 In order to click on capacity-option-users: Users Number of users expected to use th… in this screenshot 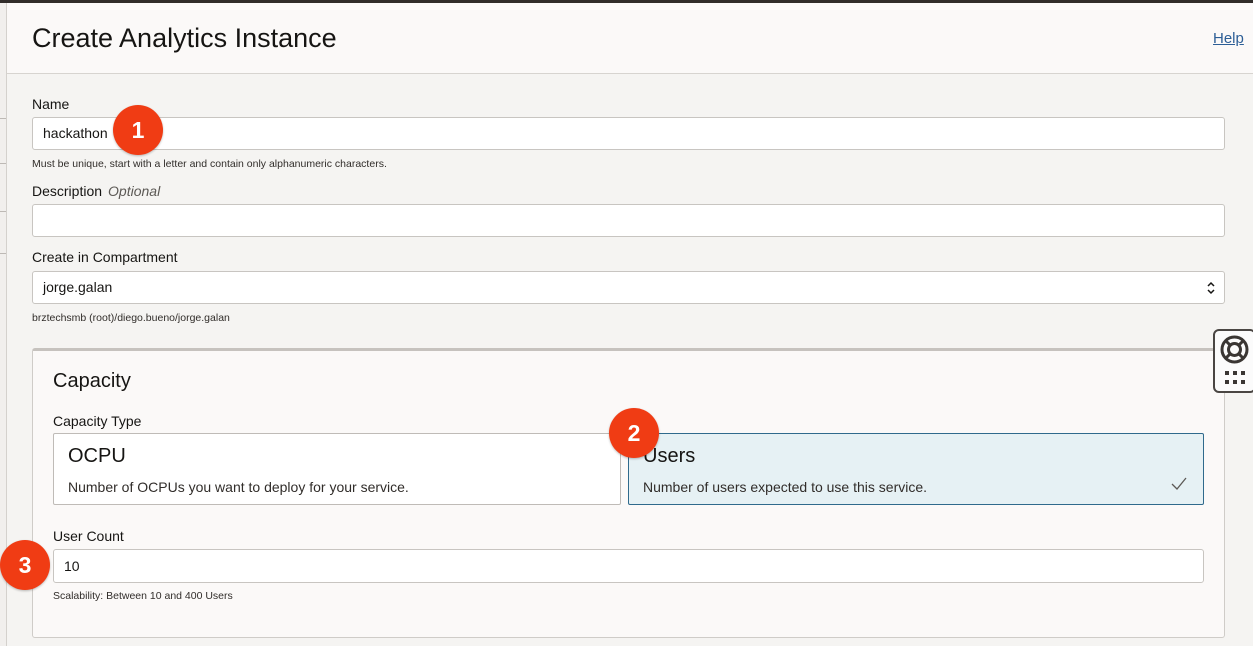, I will do `click(916, 469)`.